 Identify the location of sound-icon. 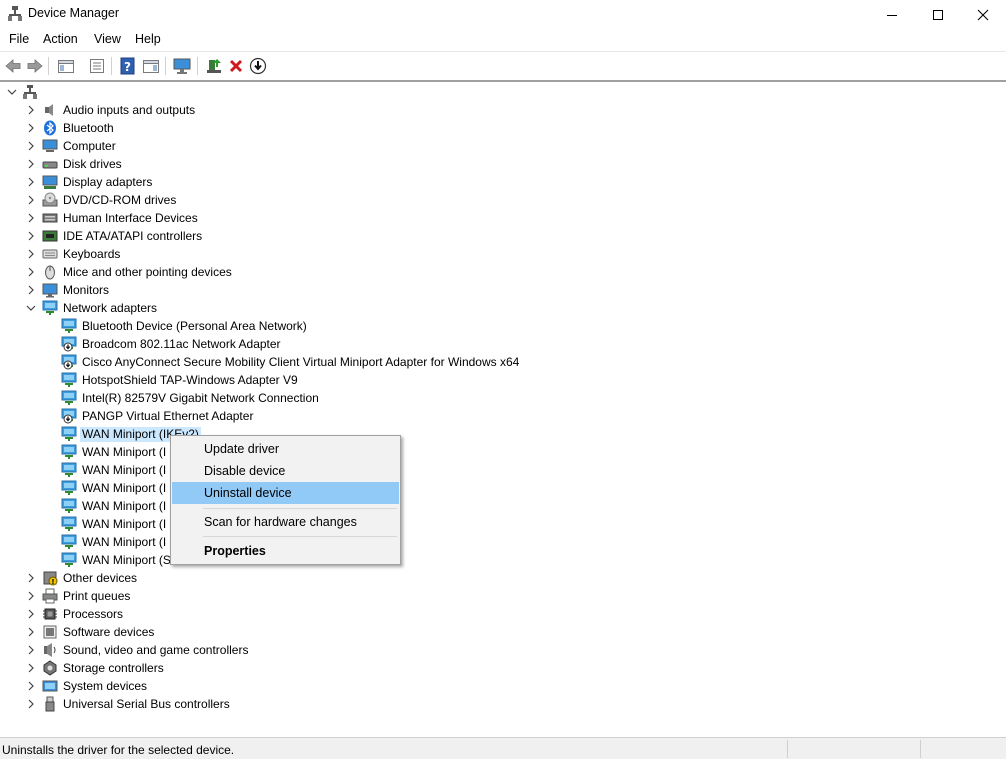
(50, 650).